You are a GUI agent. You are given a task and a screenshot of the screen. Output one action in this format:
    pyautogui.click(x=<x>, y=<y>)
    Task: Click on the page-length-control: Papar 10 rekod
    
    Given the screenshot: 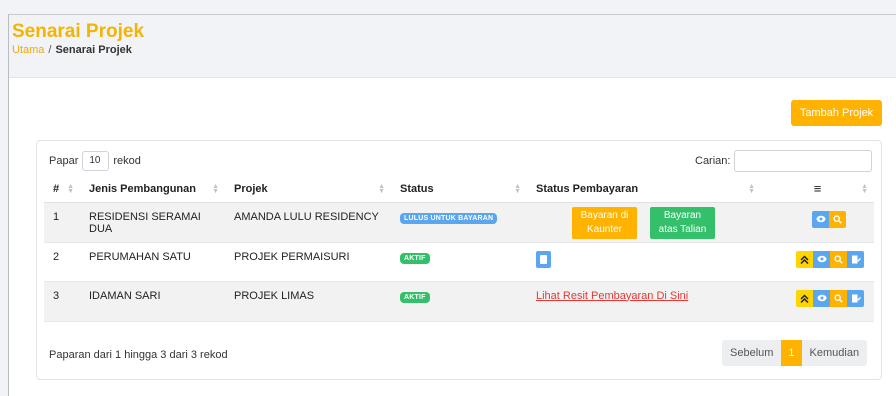 What is the action you would take?
    pyautogui.click(x=95, y=161)
    